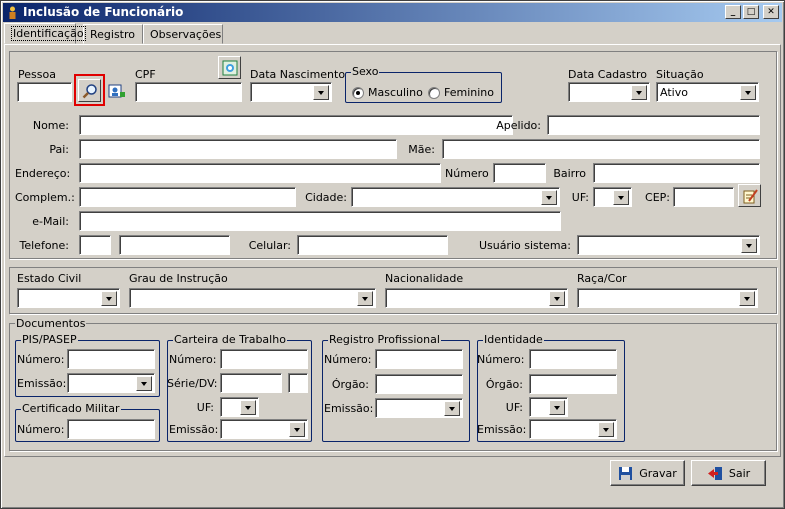 This screenshot has width=785, height=509. What do you see at coordinates (573, 384) in the screenshot?
I see `identidade-orgao-input` at bounding box center [573, 384].